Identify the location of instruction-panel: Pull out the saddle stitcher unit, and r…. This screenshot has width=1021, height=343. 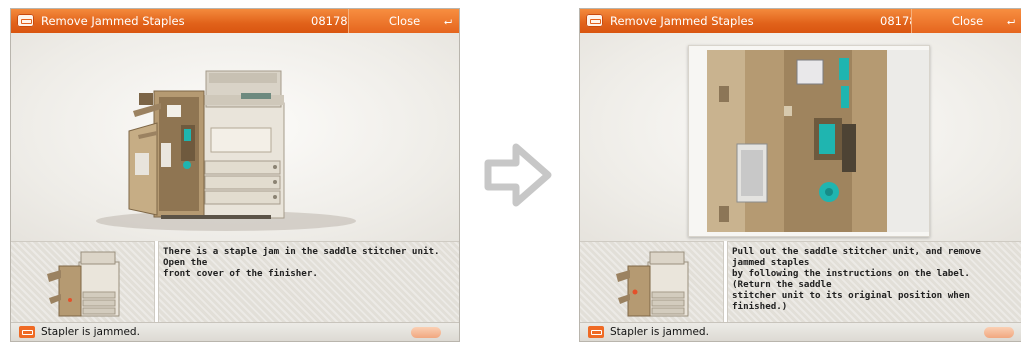
(874, 281).